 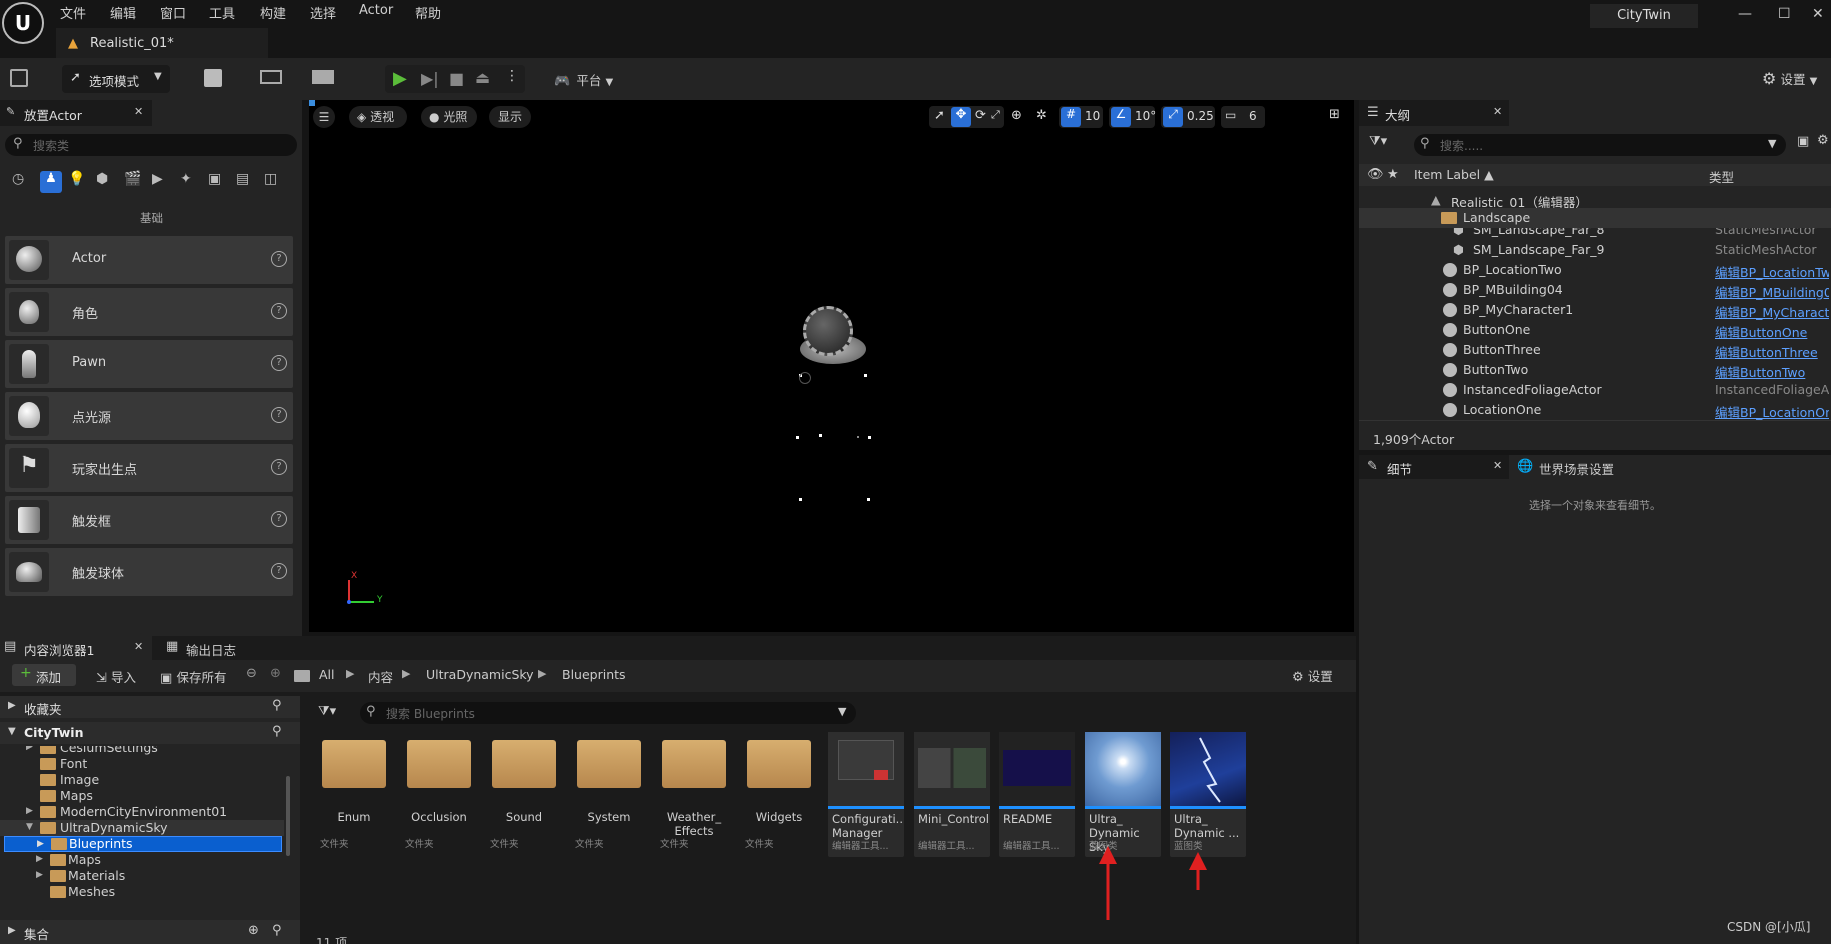 What do you see at coordinates (456, 78) in the screenshot?
I see `stop-icon: ■` at bounding box center [456, 78].